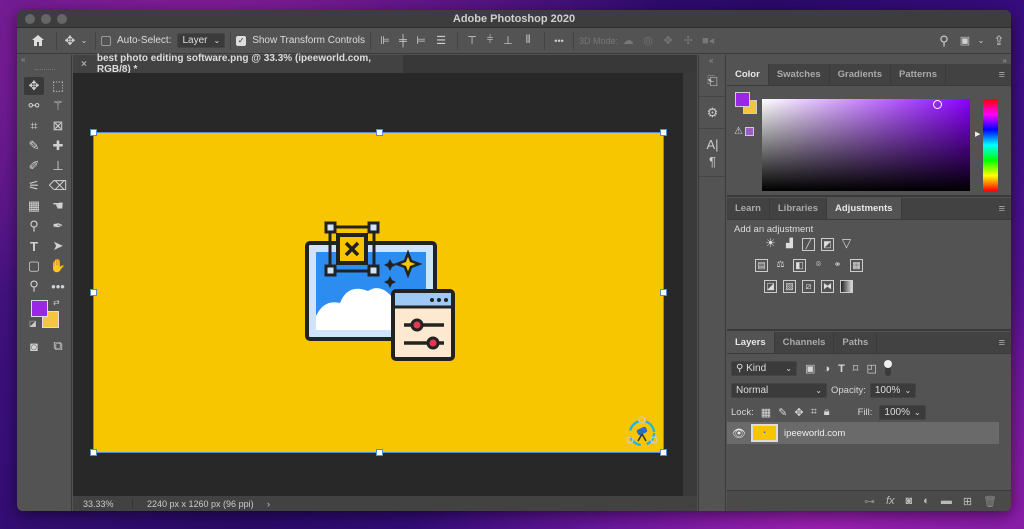 The width and height of the screenshot is (1024, 529). What do you see at coordinates (136, 41) in the screenshot?
I see `auto-select-toggle: Auto-Select:` at bounding box center [136, 41].